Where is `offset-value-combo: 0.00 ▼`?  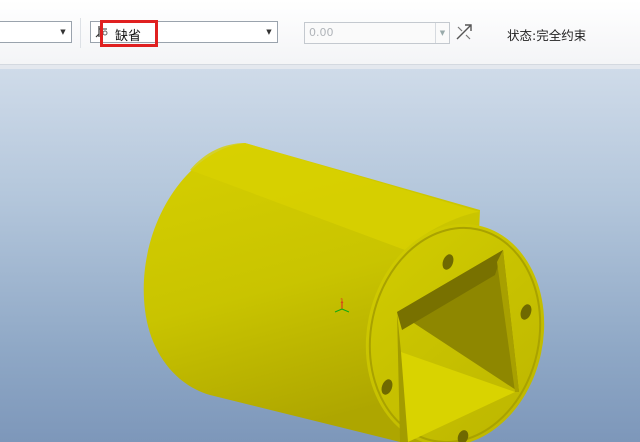
offset-value-combo: 0.00 ▼ is located at coordinates (377, 33).